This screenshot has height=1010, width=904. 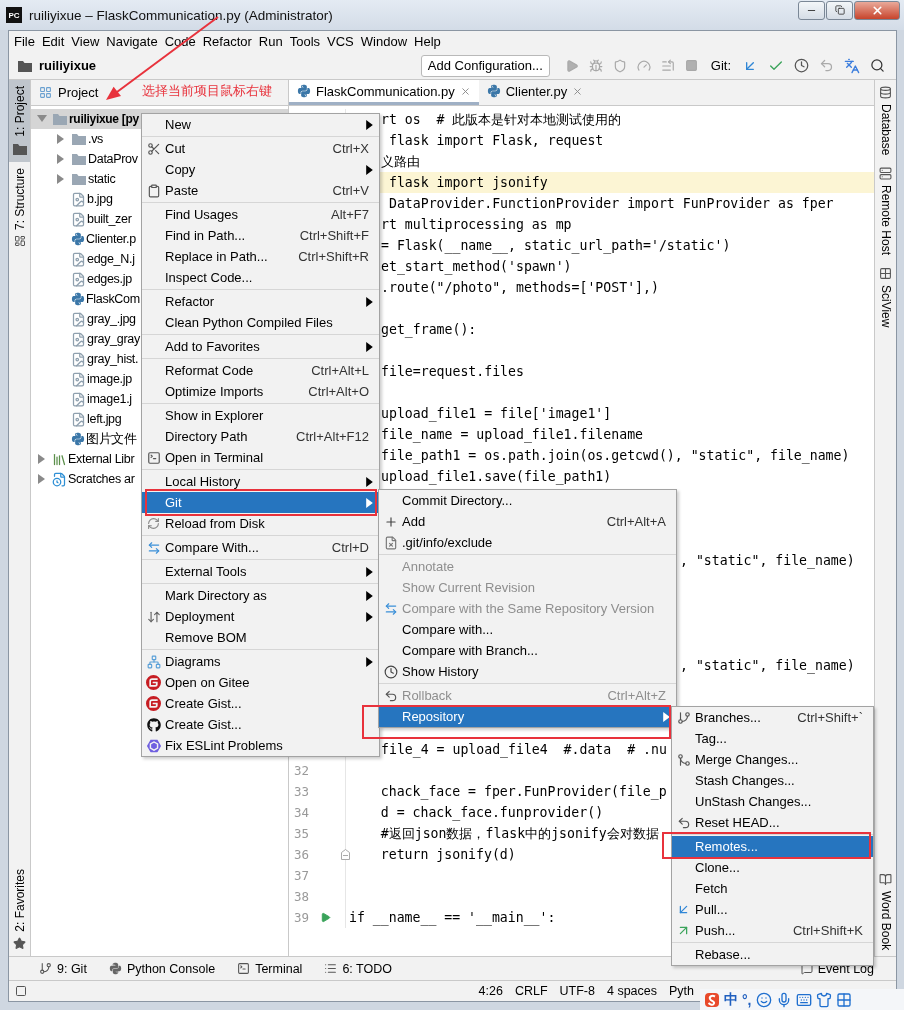 What do you see at coordinates (501, 119) in the screenshot?
I see `code-line: rt os # 此版本是针对本地测试使用的` at bounding box center [501, 119].